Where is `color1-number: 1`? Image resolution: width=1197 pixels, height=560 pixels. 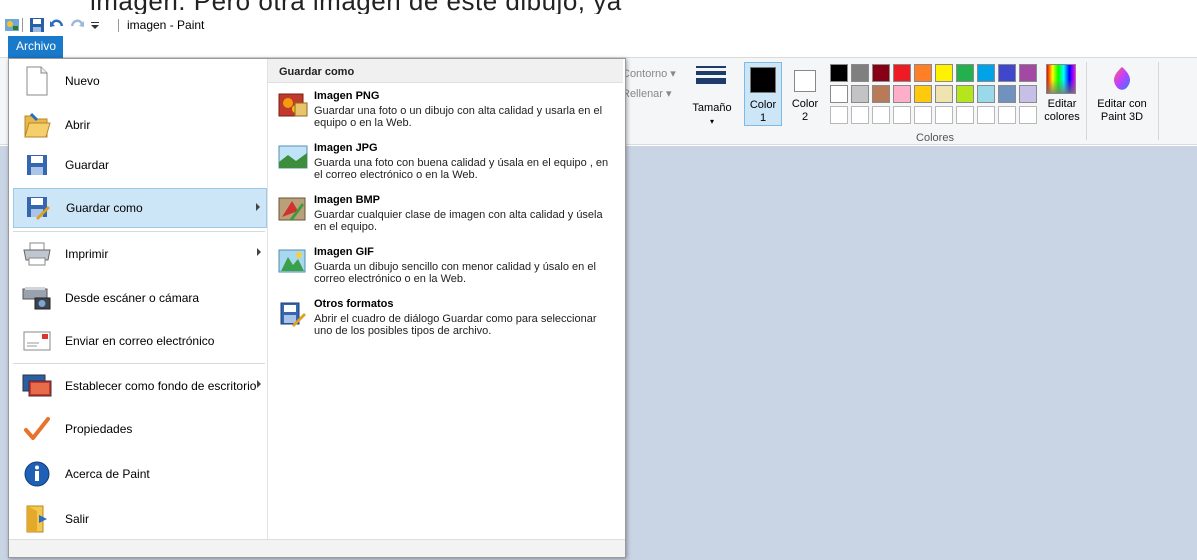
color1-number: 1 is located at coordinates (763, 118).